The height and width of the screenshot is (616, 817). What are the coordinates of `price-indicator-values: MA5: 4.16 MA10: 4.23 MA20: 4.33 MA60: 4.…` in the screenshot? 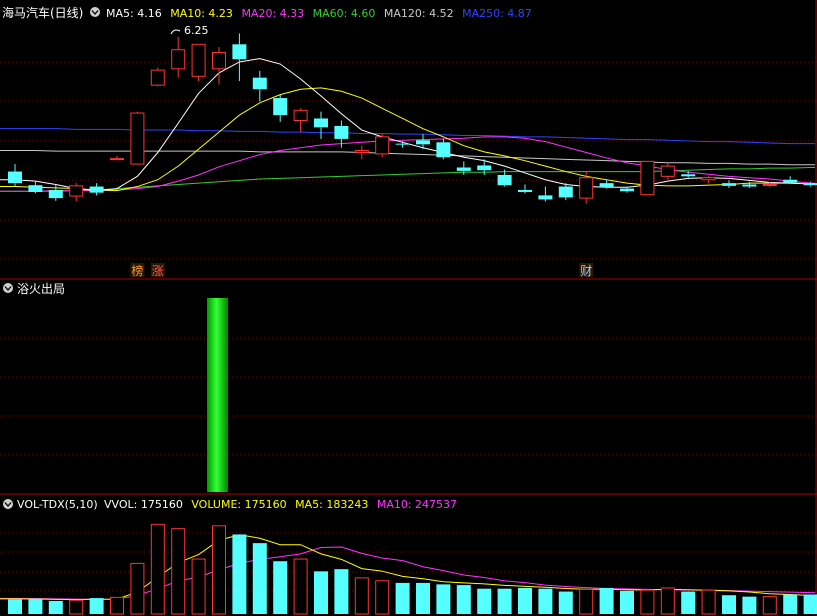 It's located at (319, 13).